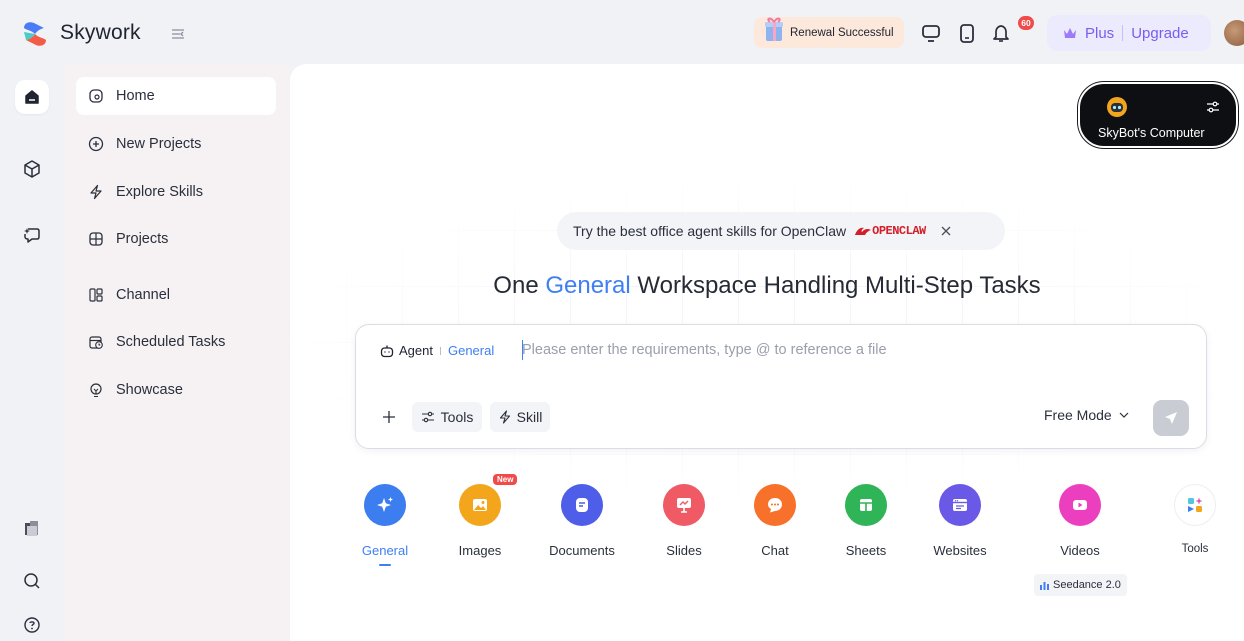 The width and height of the screenshot is (1244, 641). What do you see at coordinates (389, 417) in the screenshot?
I see `add-attachment-button` at bounding box center [389, 417].